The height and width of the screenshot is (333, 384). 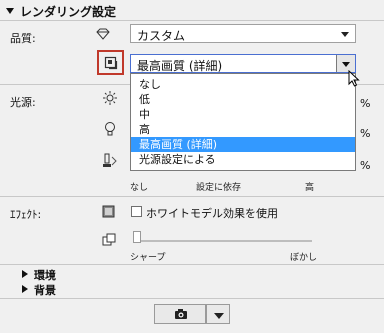 I want to click on lamp-icon, so click(x=110, y=163).